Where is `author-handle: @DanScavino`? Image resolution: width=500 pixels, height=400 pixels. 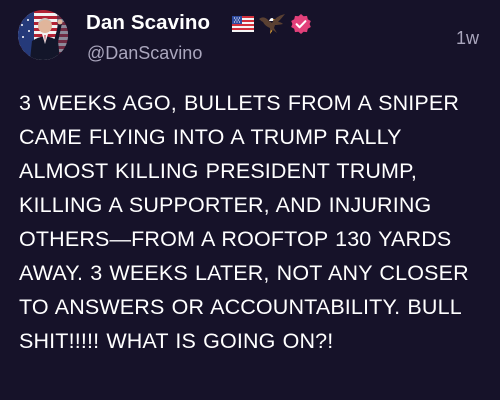 author-handle: @DanScavino is located at coordinates (144, 53).